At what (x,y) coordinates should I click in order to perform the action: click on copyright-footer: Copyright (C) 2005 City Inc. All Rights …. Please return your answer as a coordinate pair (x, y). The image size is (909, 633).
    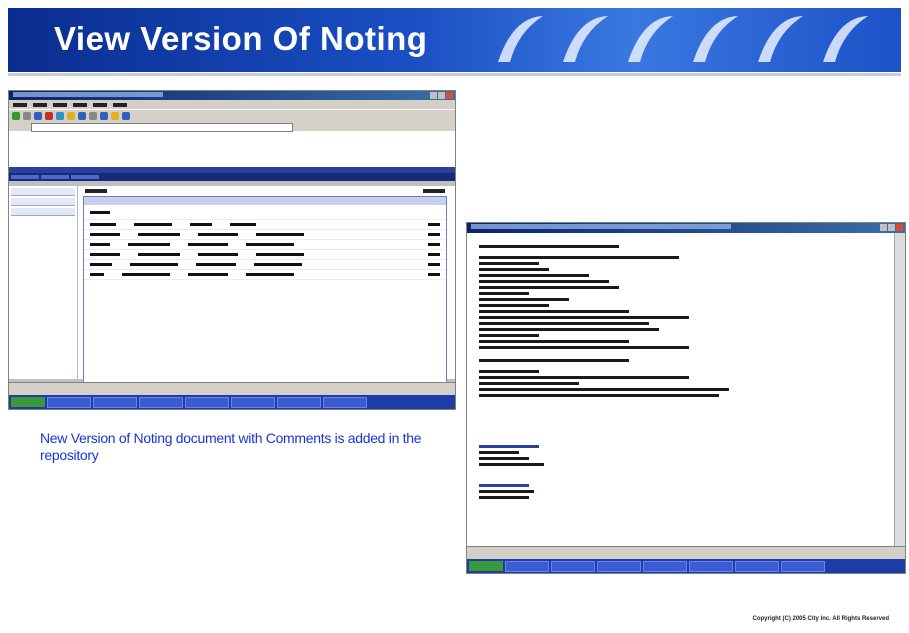
    Looking at the image, I should click on (820, 619).